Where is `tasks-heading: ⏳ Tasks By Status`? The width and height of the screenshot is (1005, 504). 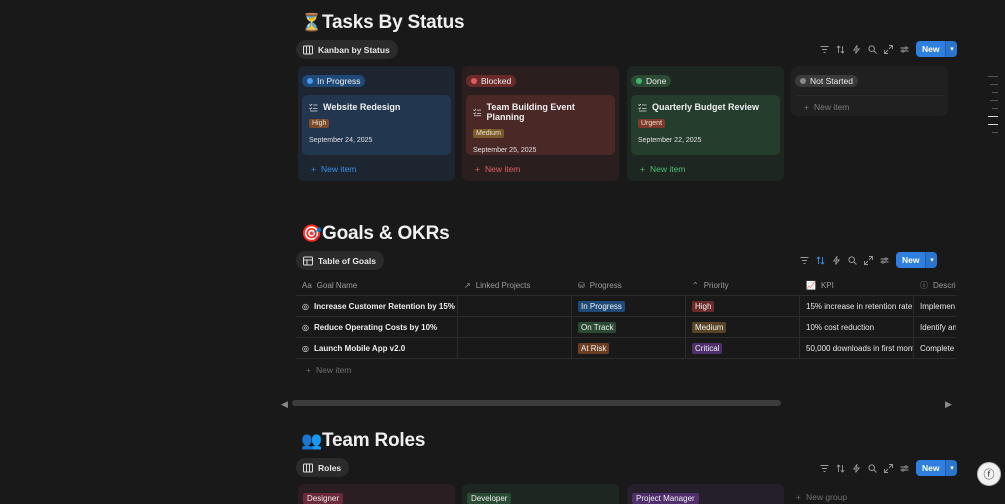 tasks-heading: ⏳ Tasks By Status is located at coordinates (383, 23).